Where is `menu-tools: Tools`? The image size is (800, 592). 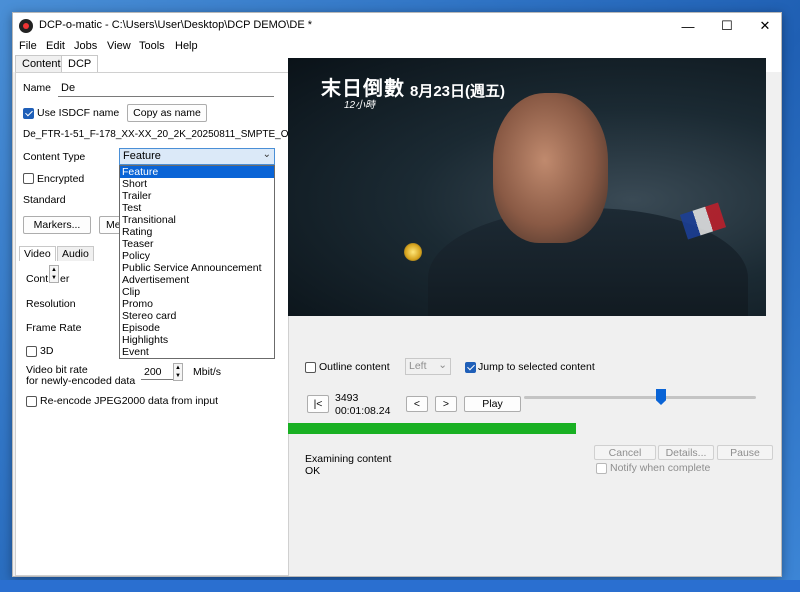
menu-tools: Tools is located at coordinates (152, 46).